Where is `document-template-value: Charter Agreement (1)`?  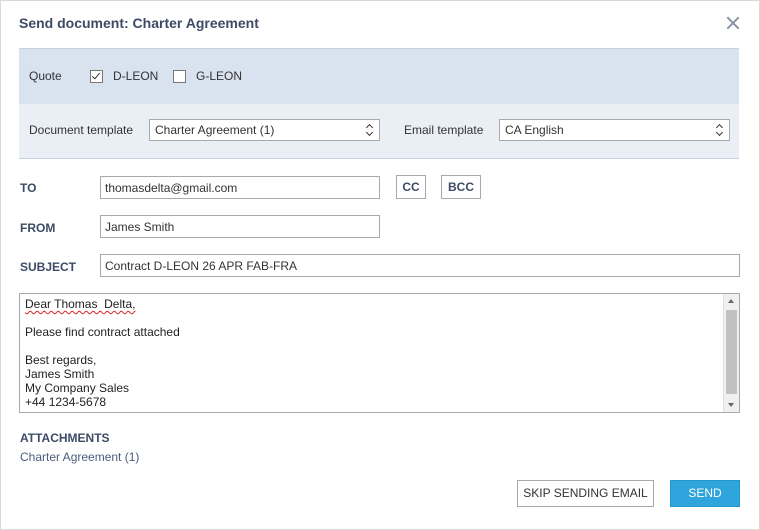 document-template-value: Charter Agreement (1) is located at coordinates (215, 130).